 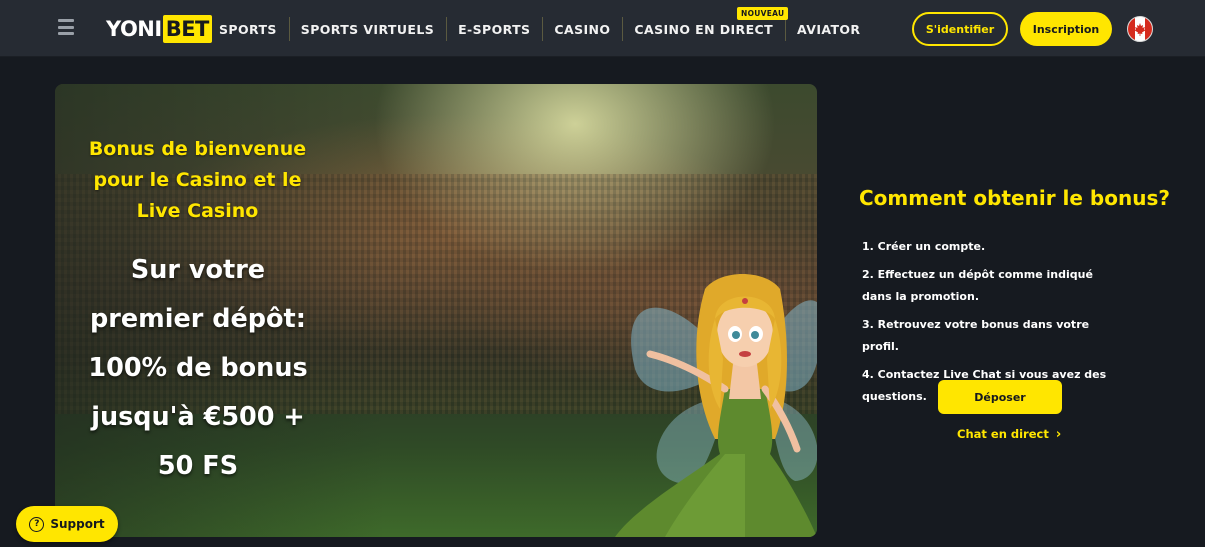 I want to click on login-button: S'identifier, so click(x=960, y=29).